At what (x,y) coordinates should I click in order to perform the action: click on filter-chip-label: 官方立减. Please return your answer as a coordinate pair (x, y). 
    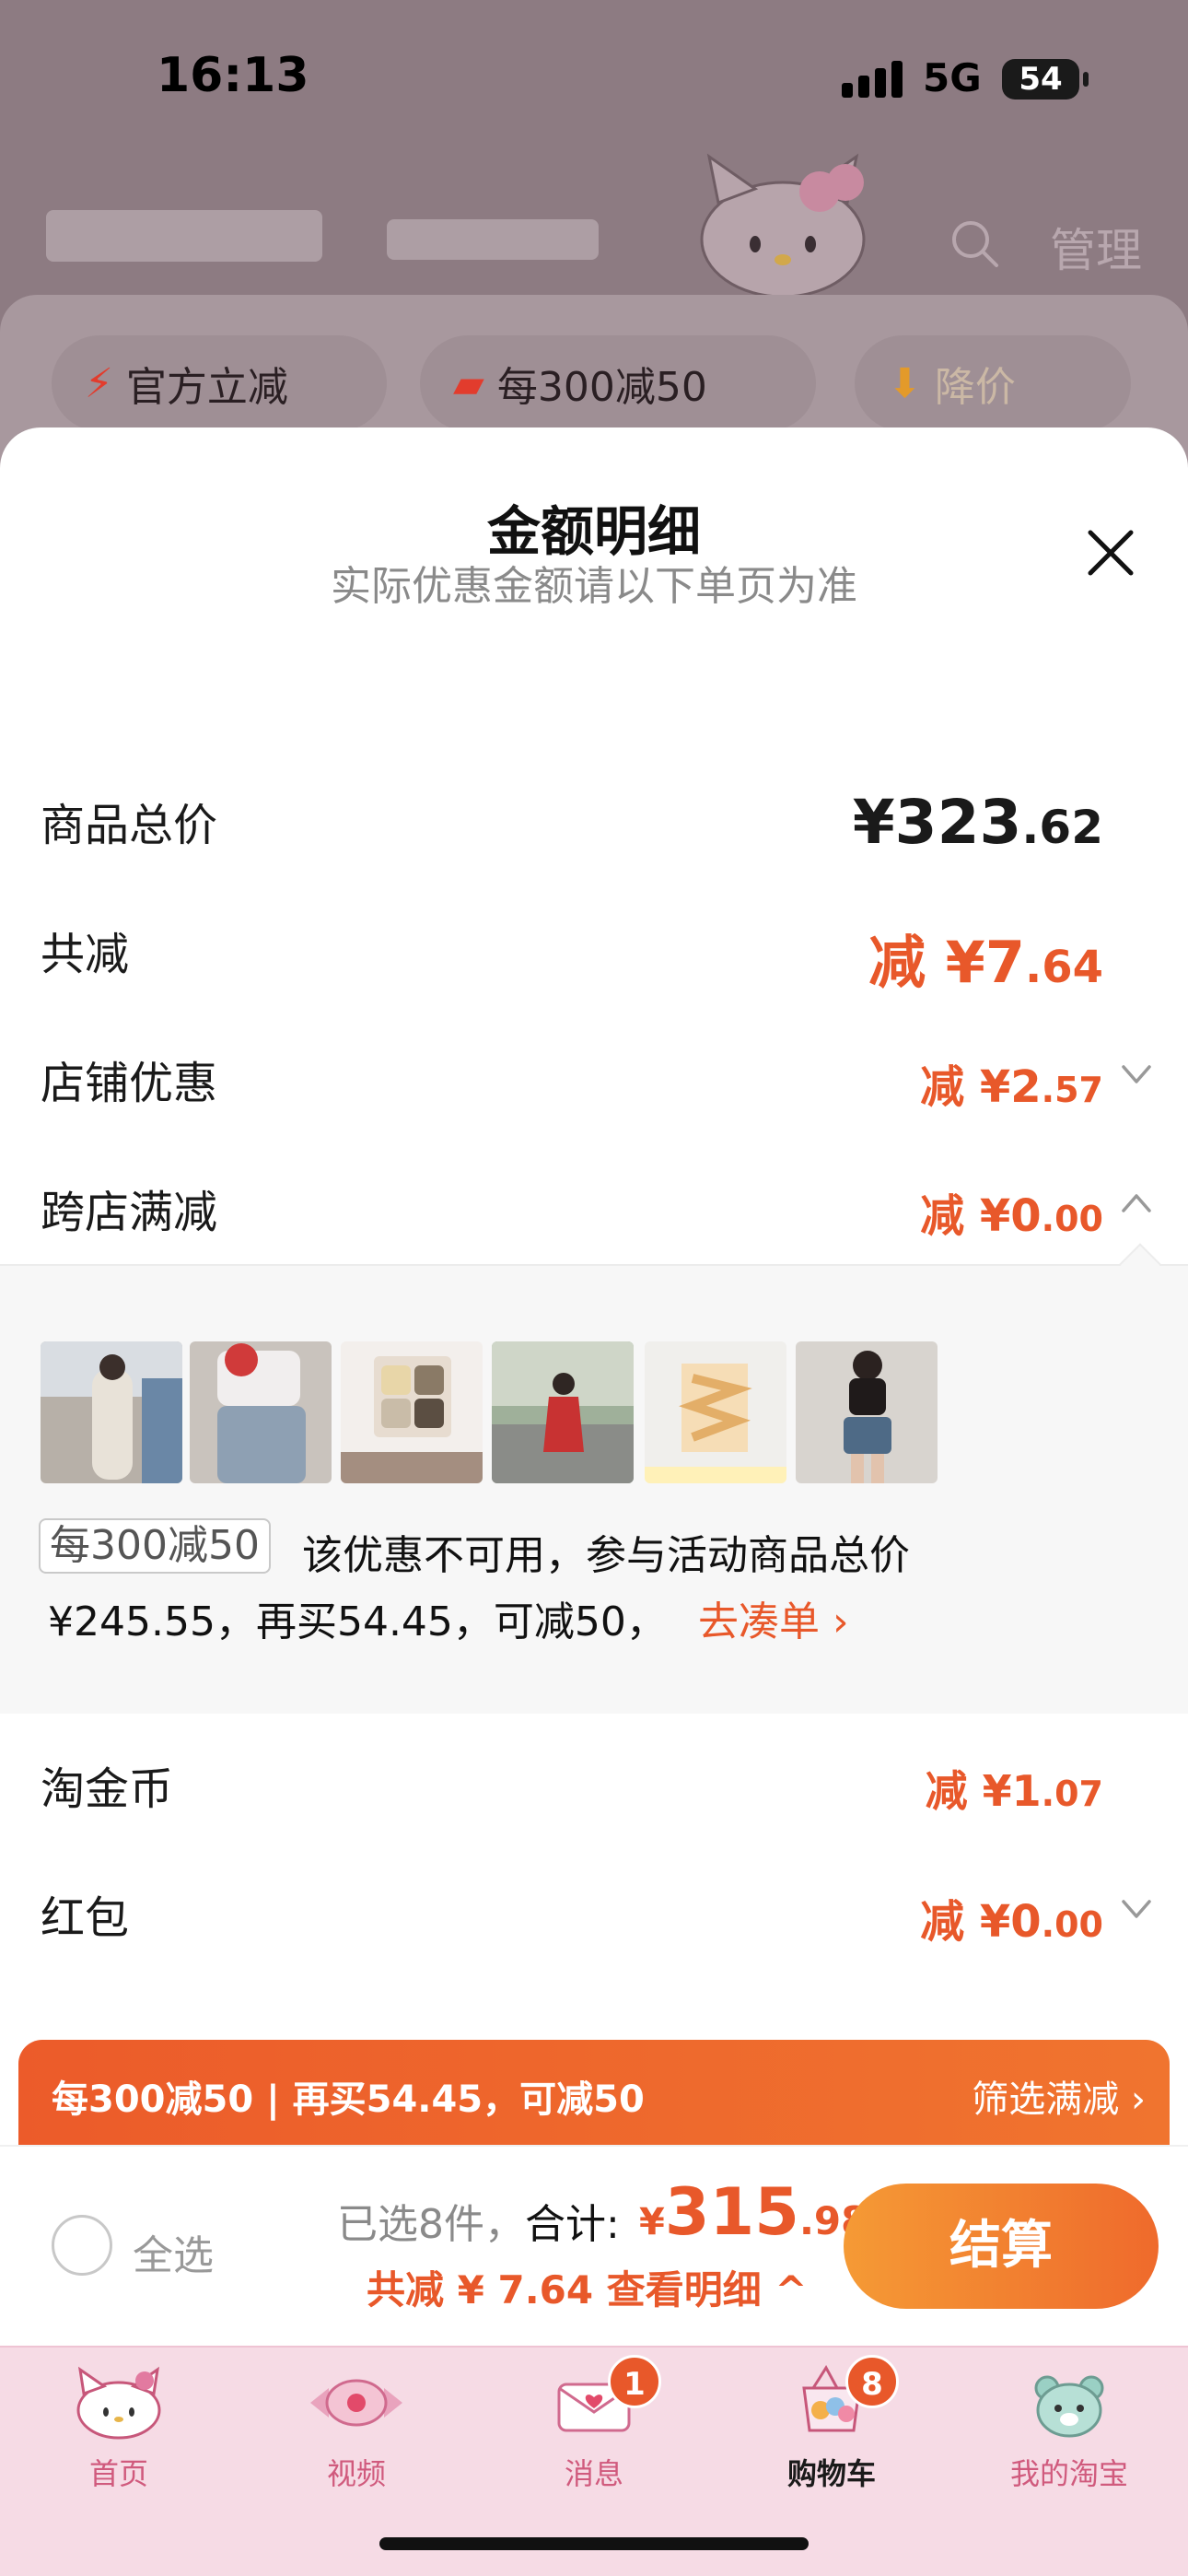
    Looking at the image, I should click on (206, 387).